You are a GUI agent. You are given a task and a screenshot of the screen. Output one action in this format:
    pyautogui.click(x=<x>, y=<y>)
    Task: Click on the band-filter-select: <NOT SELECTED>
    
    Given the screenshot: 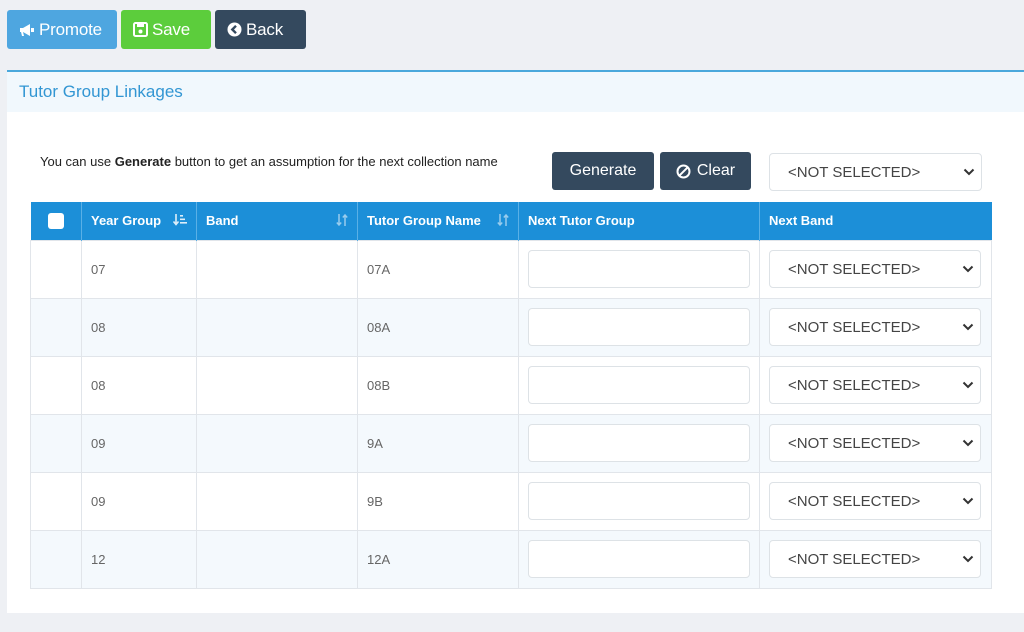 What is the action you would take?
    pyautogui.click(x=875, y=172)
    